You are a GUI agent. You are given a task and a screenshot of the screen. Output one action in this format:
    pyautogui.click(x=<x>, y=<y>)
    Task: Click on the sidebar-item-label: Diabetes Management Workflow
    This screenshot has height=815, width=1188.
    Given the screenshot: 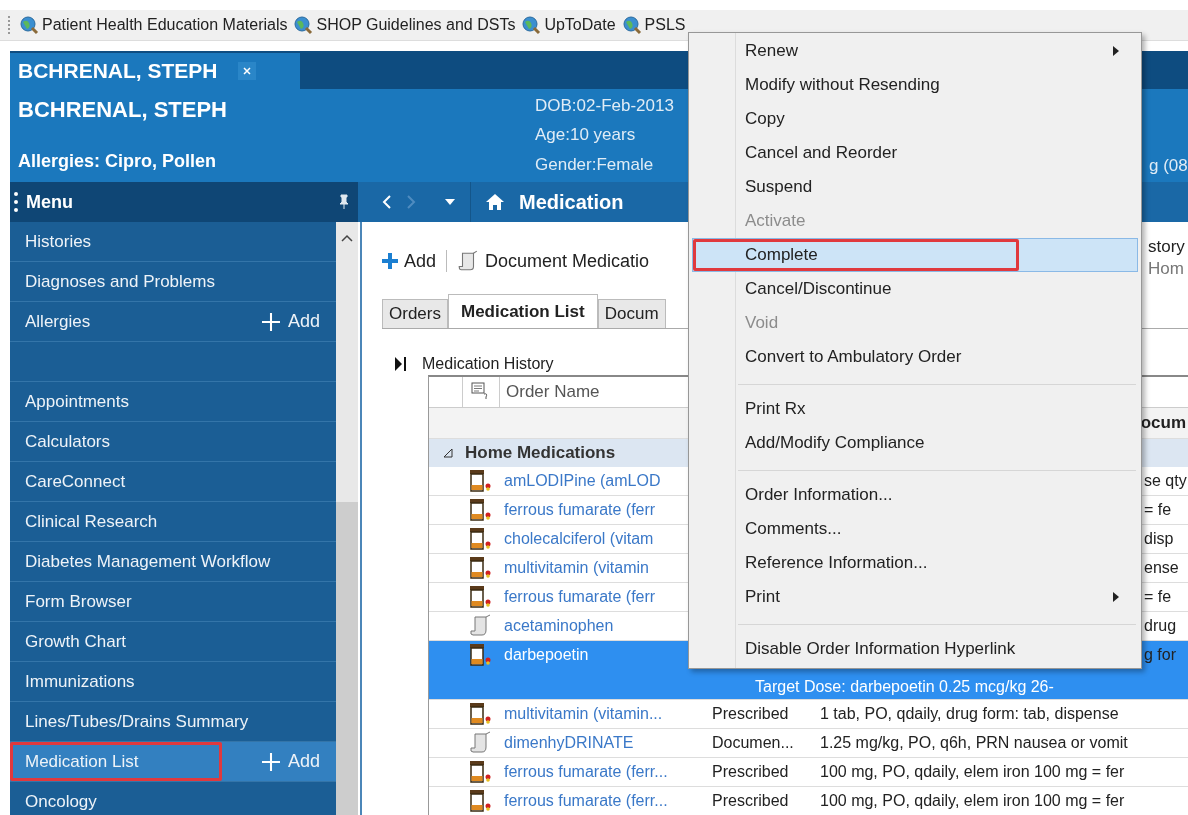 What is the action you would take?
    pyautogui.click(x=148, y=561)
    